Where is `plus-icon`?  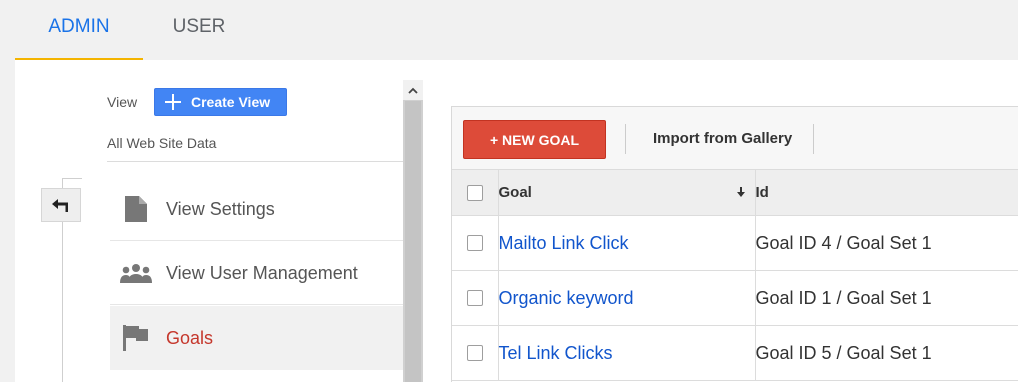 plus-icon is located at coordinates (173, 102).